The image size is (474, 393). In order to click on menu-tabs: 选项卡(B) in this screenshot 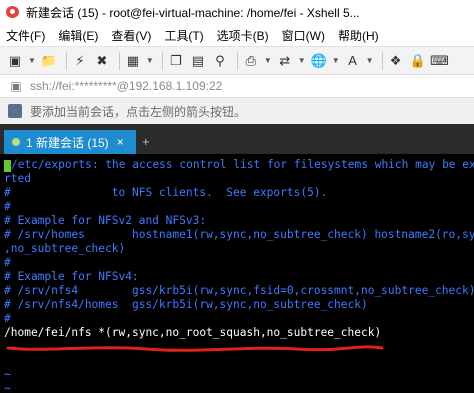, I will do `click(243, 35)`.